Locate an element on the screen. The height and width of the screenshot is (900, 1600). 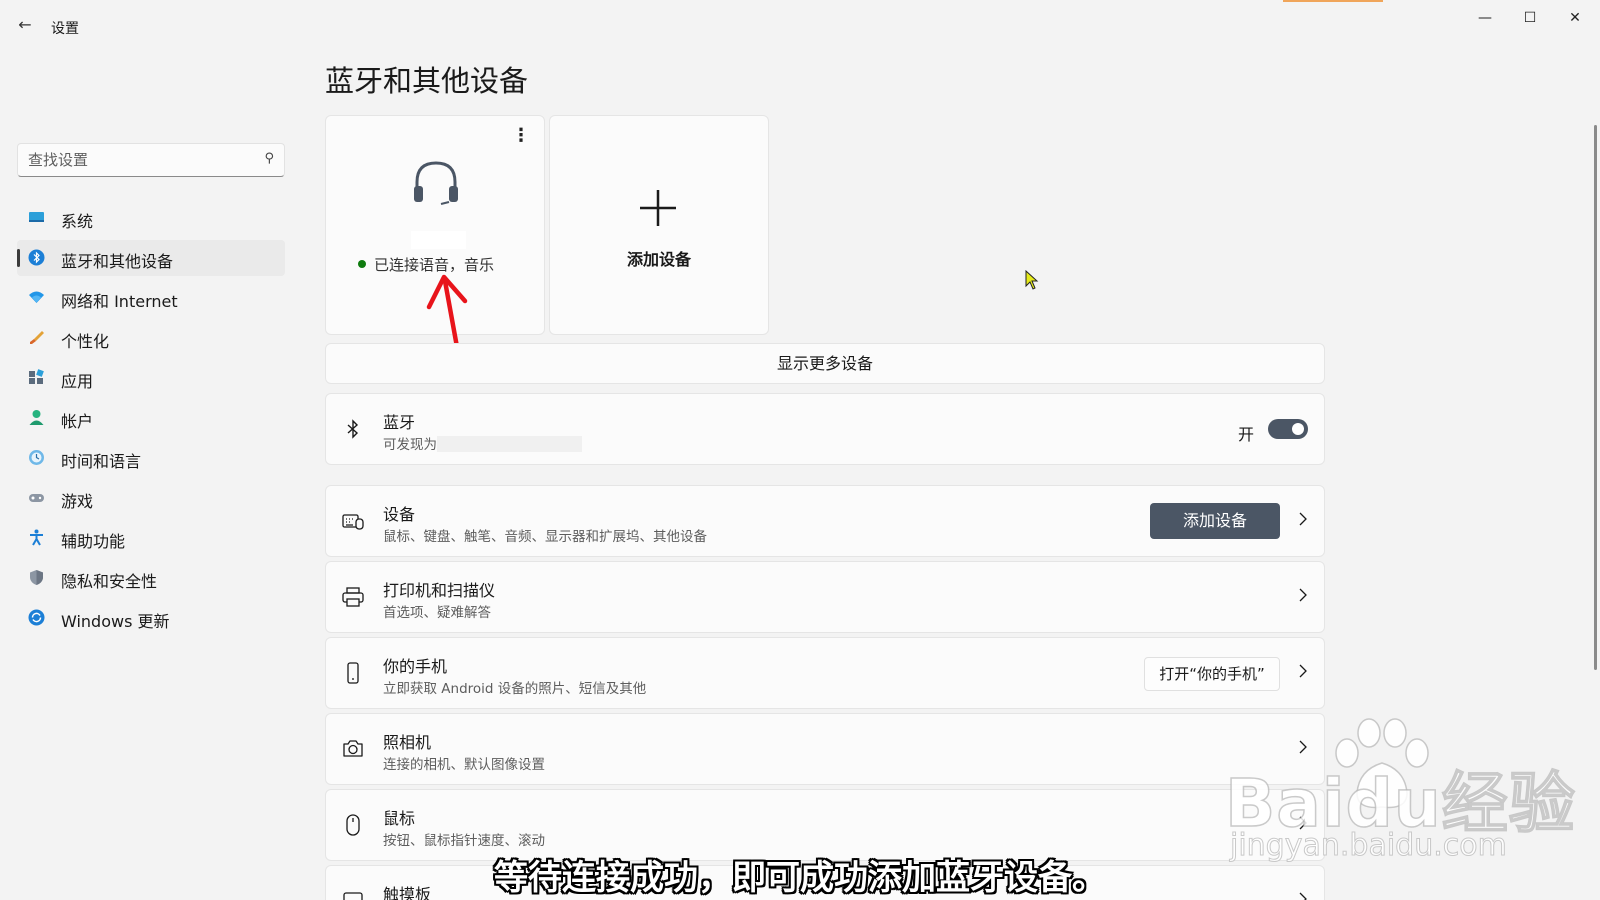
back-arrow-icon: ← is located at coordinates (25, 25).